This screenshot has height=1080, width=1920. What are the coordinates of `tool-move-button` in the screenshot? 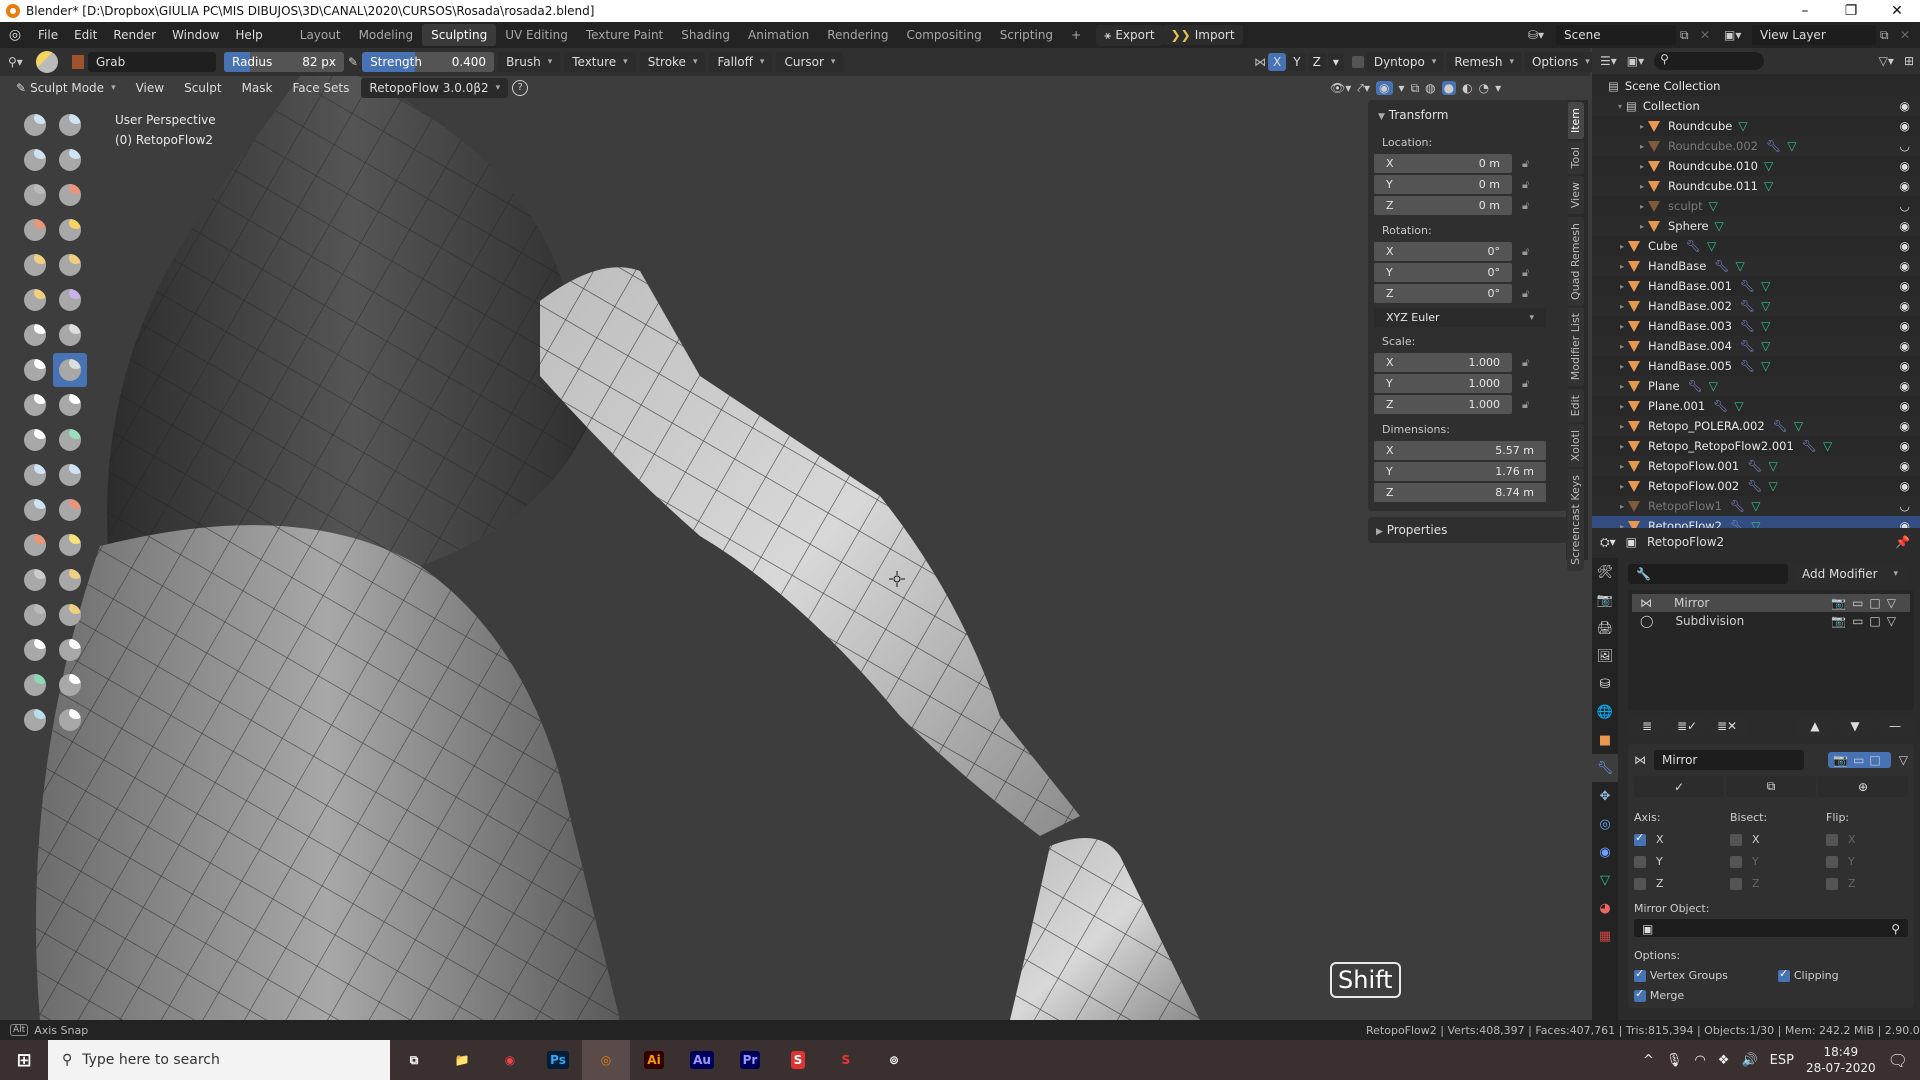 It's located at (70, 650).